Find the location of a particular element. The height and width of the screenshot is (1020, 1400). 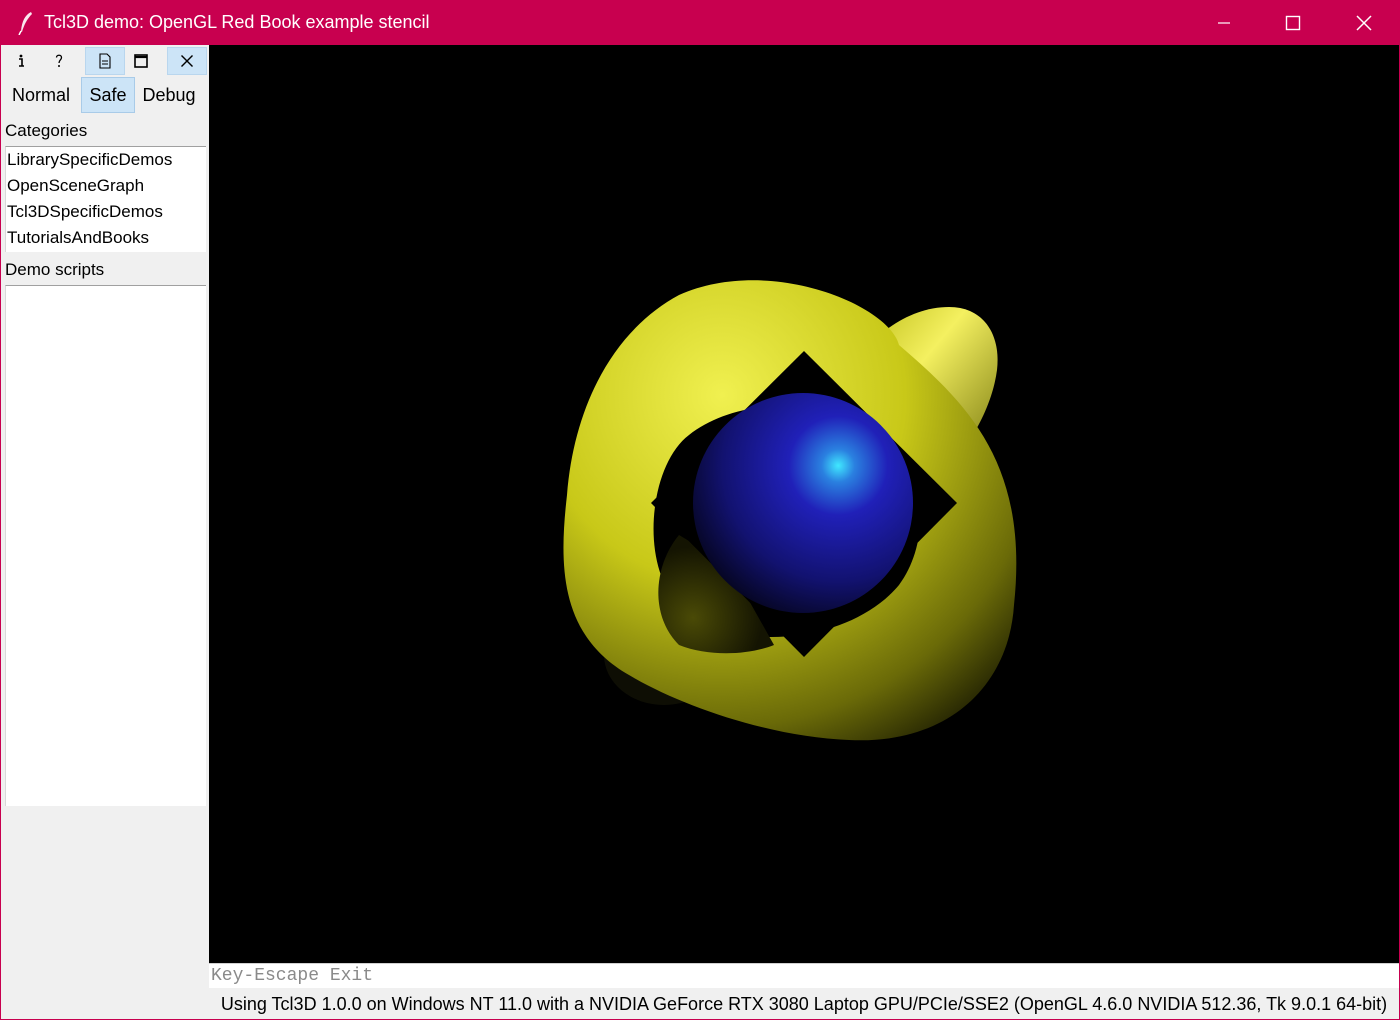

feather-icon is located at coordinates (26, 23).